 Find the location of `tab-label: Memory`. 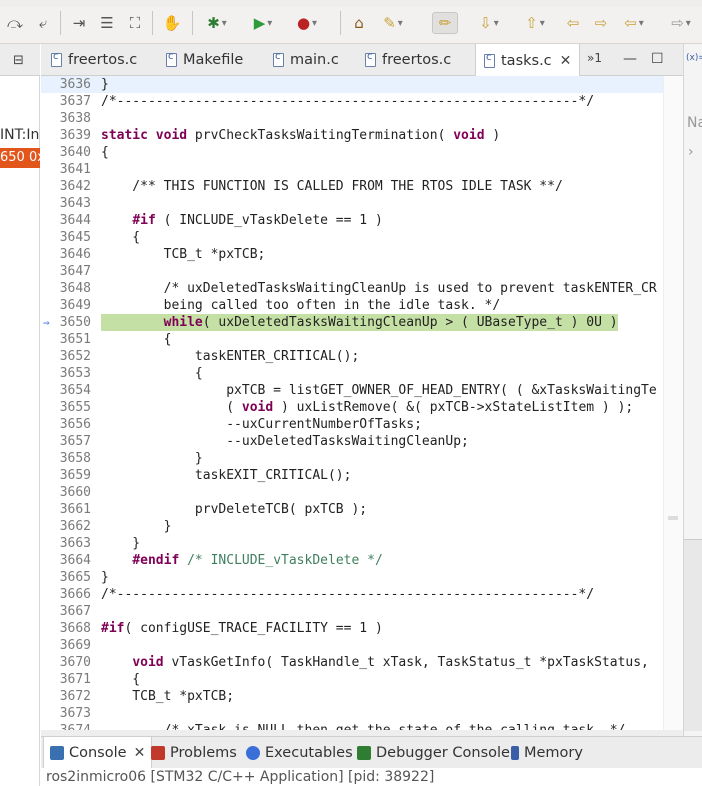

tab-label: Memory is located at coordinates (553, 753).